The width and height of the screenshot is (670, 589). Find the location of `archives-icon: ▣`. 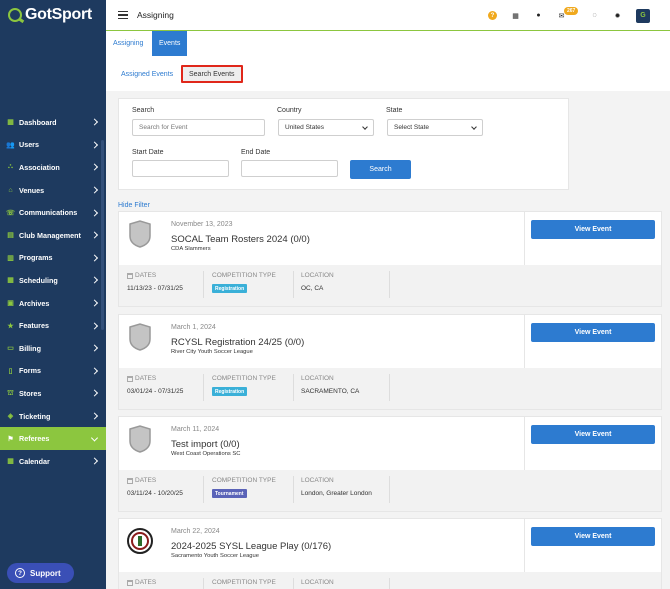

archives-icon: ▣ is located at coordinates (10, 304).